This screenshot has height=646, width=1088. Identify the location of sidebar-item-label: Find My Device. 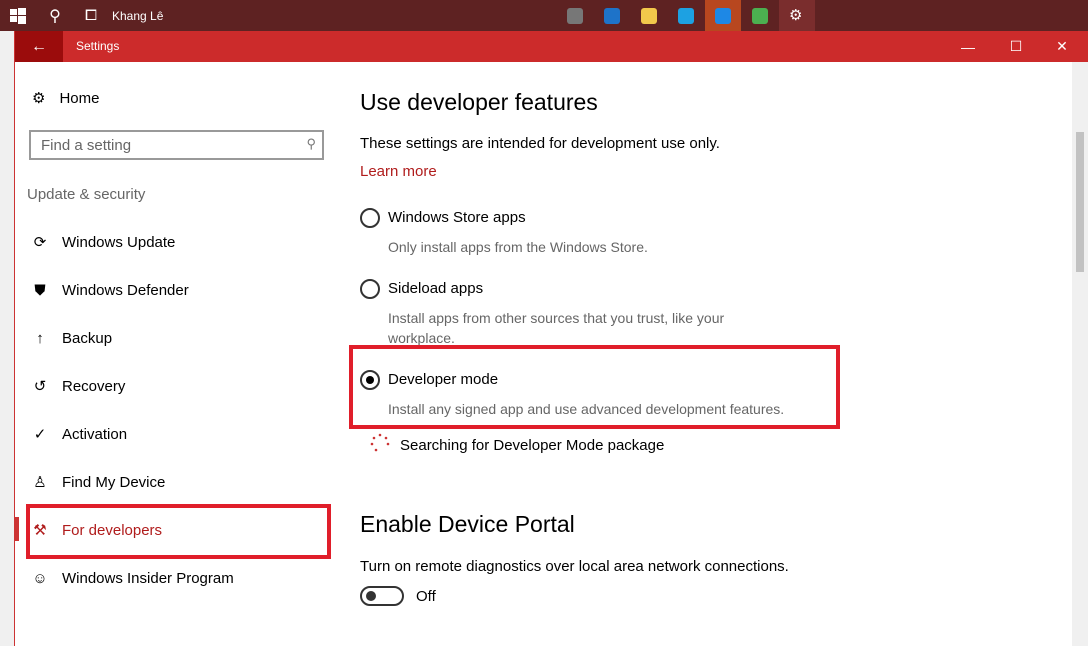
(114, 482).